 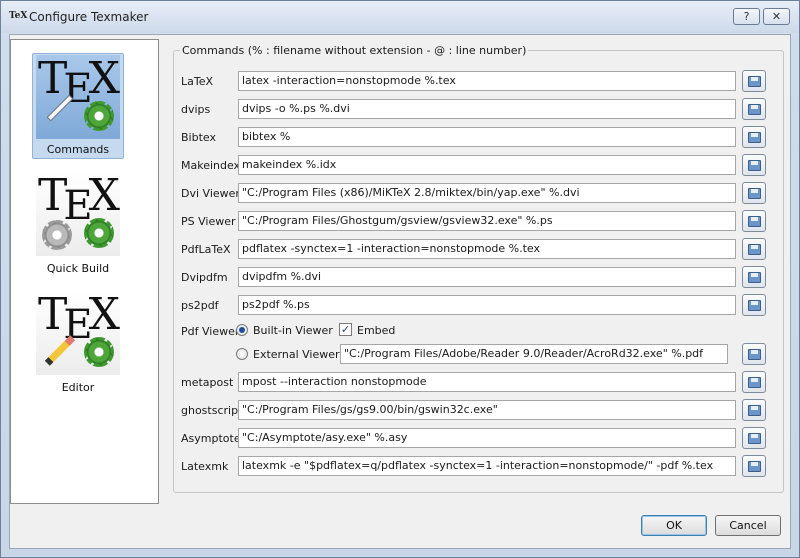 I want to click on metapost-label: metapost, so click(x=207, y=382).